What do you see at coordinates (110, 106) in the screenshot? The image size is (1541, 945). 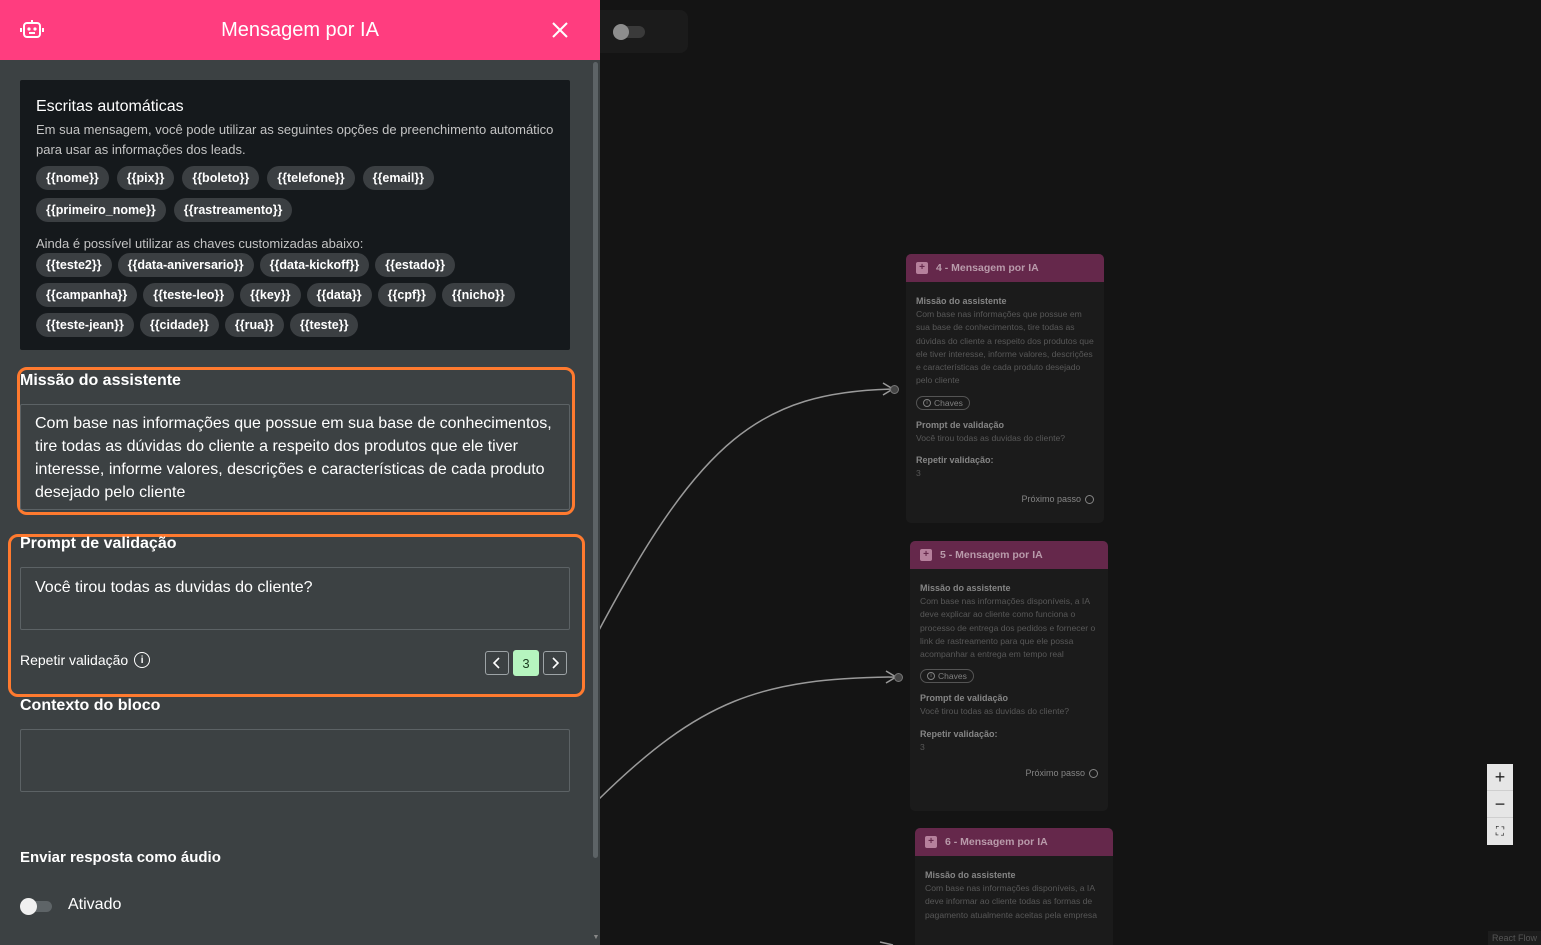 I see `auto-writes-title: Escritas automáticas` at bounding box center [110, 106].